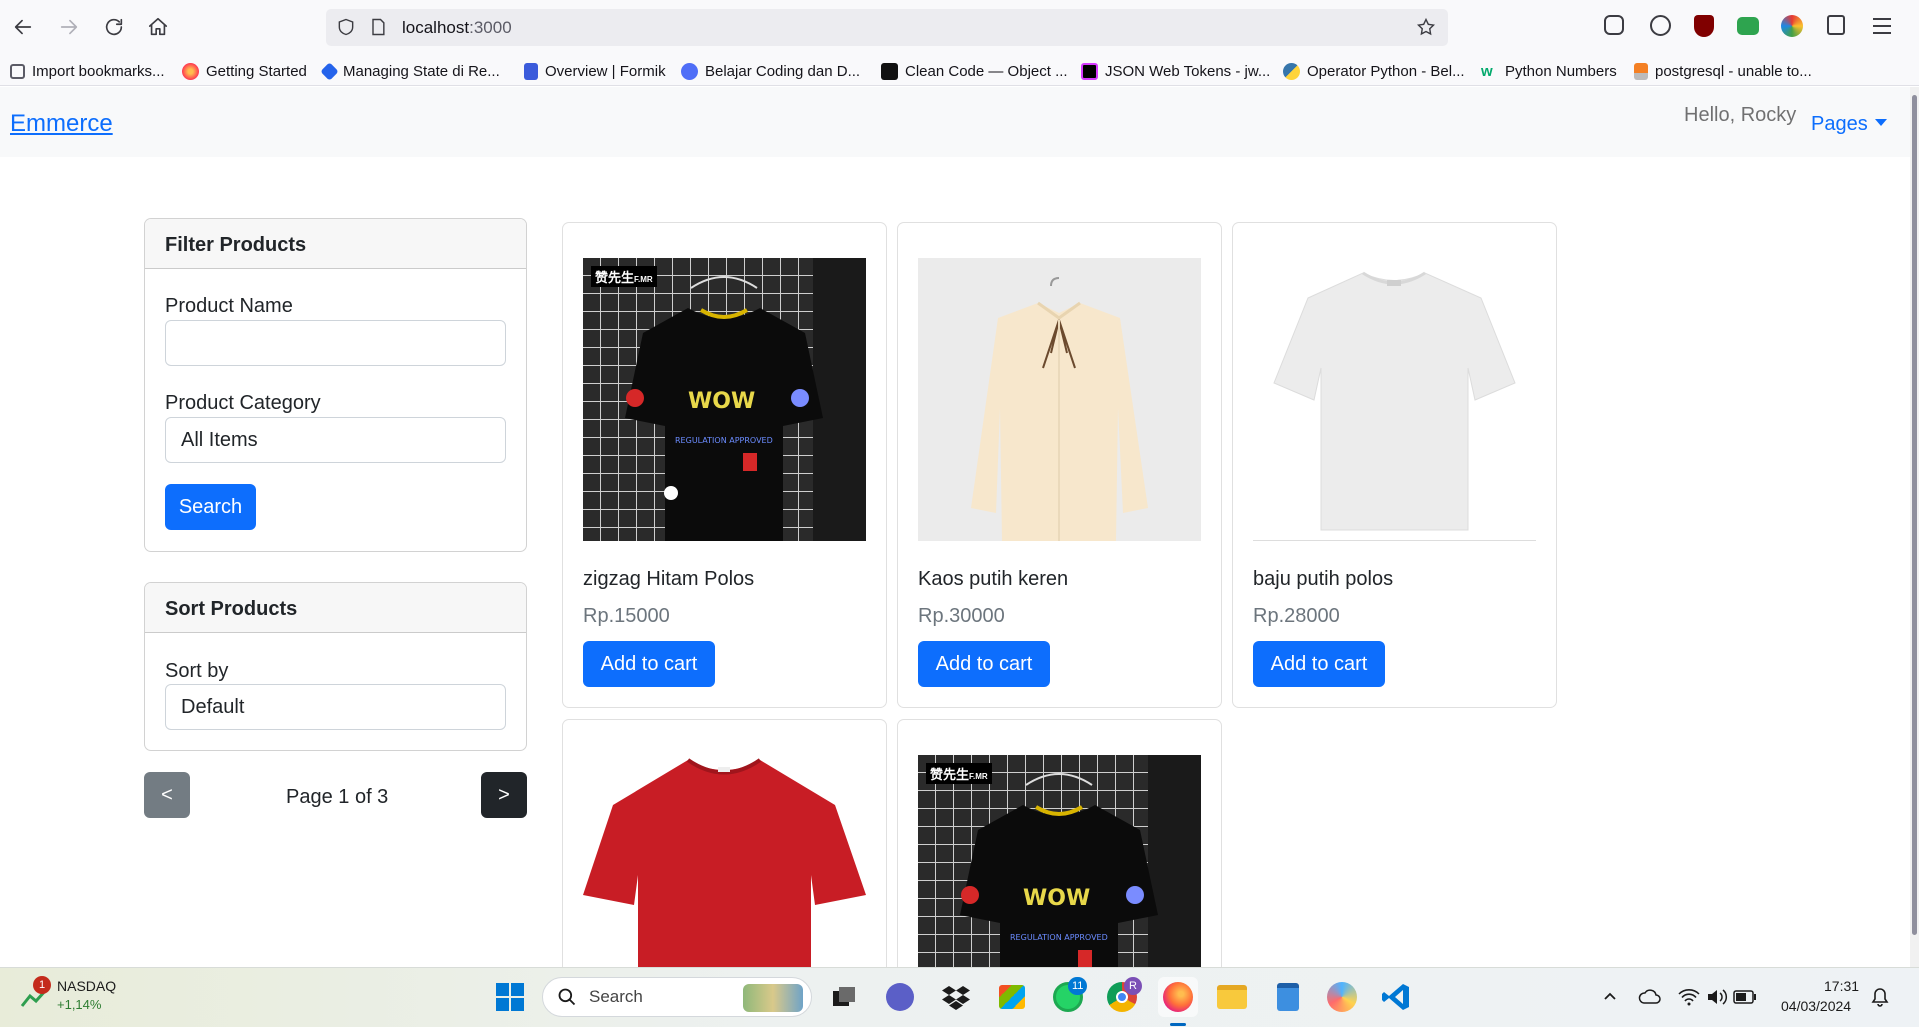 The image size is (1919, 1027). What do you see at coordinates (900, 997) in the screenshot?
I see `teams-chat-icon` at bounding box center [900, 997].